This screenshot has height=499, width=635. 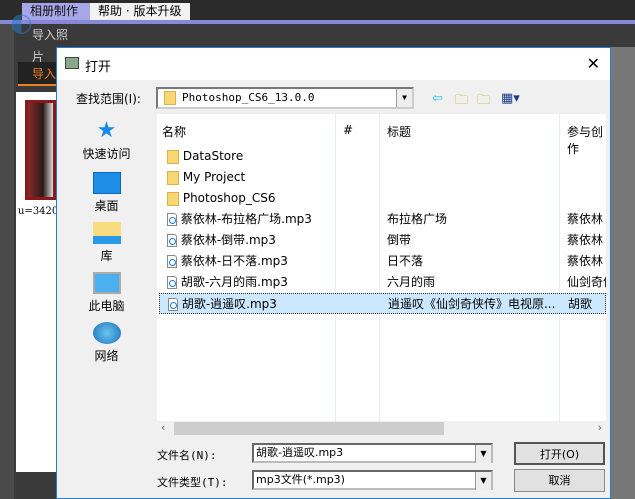 I want to click on nav-this-pc: 此电脑, so click(x=106, y=293).